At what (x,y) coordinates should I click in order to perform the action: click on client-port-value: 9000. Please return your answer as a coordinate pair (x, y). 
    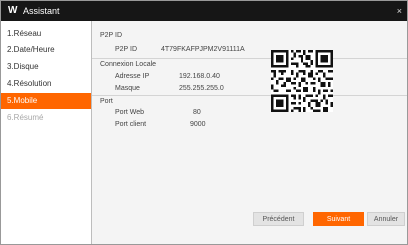
    Looking at the image, I should click on (198, 124).